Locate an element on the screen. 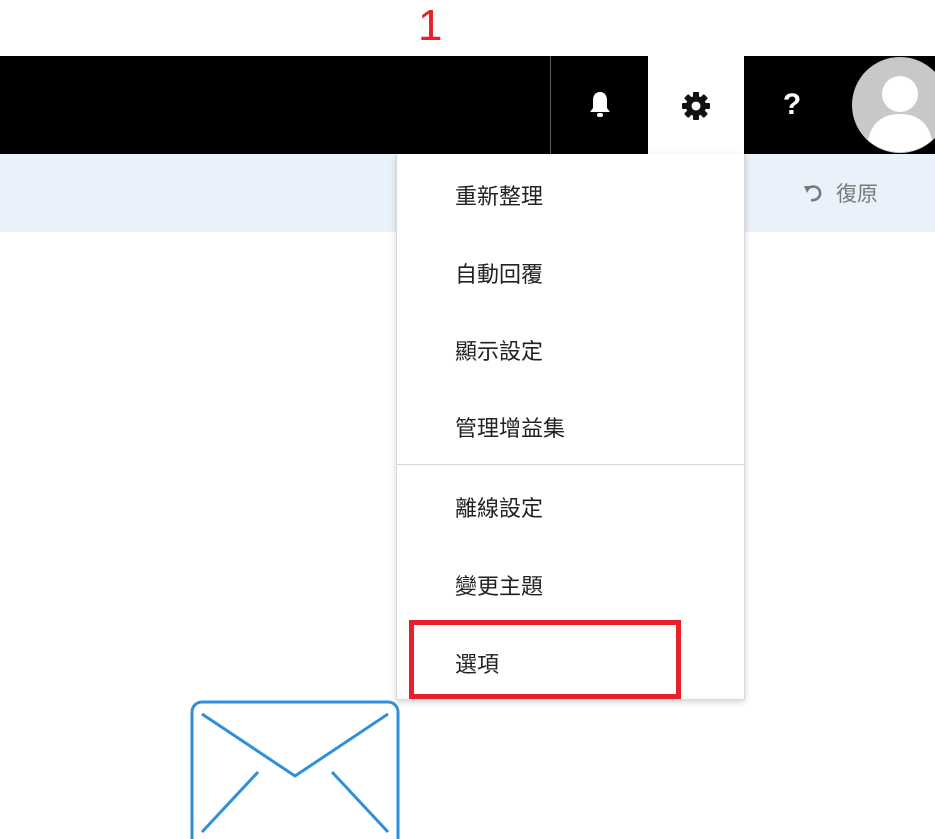 Image resolution: width=935 pixels, height=839 pixels. bell-icon is located at coordinates (600, 104).